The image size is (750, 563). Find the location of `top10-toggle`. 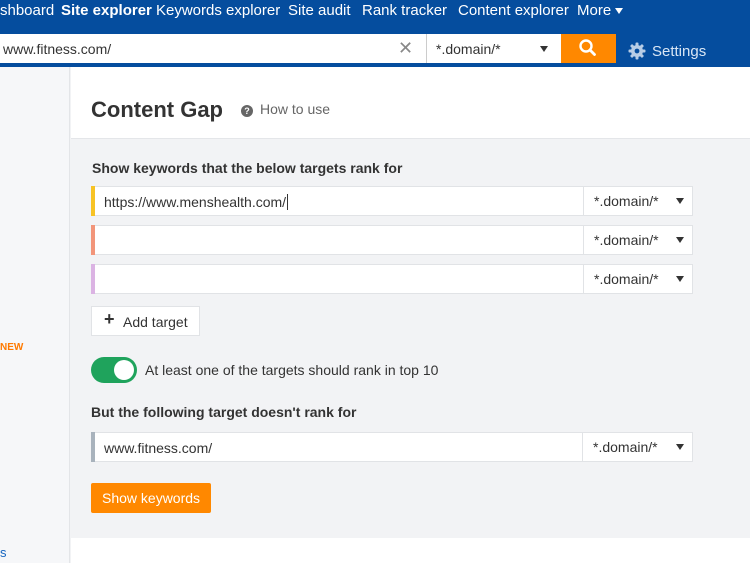

top10-toggle is located at coordinates (114, 370).